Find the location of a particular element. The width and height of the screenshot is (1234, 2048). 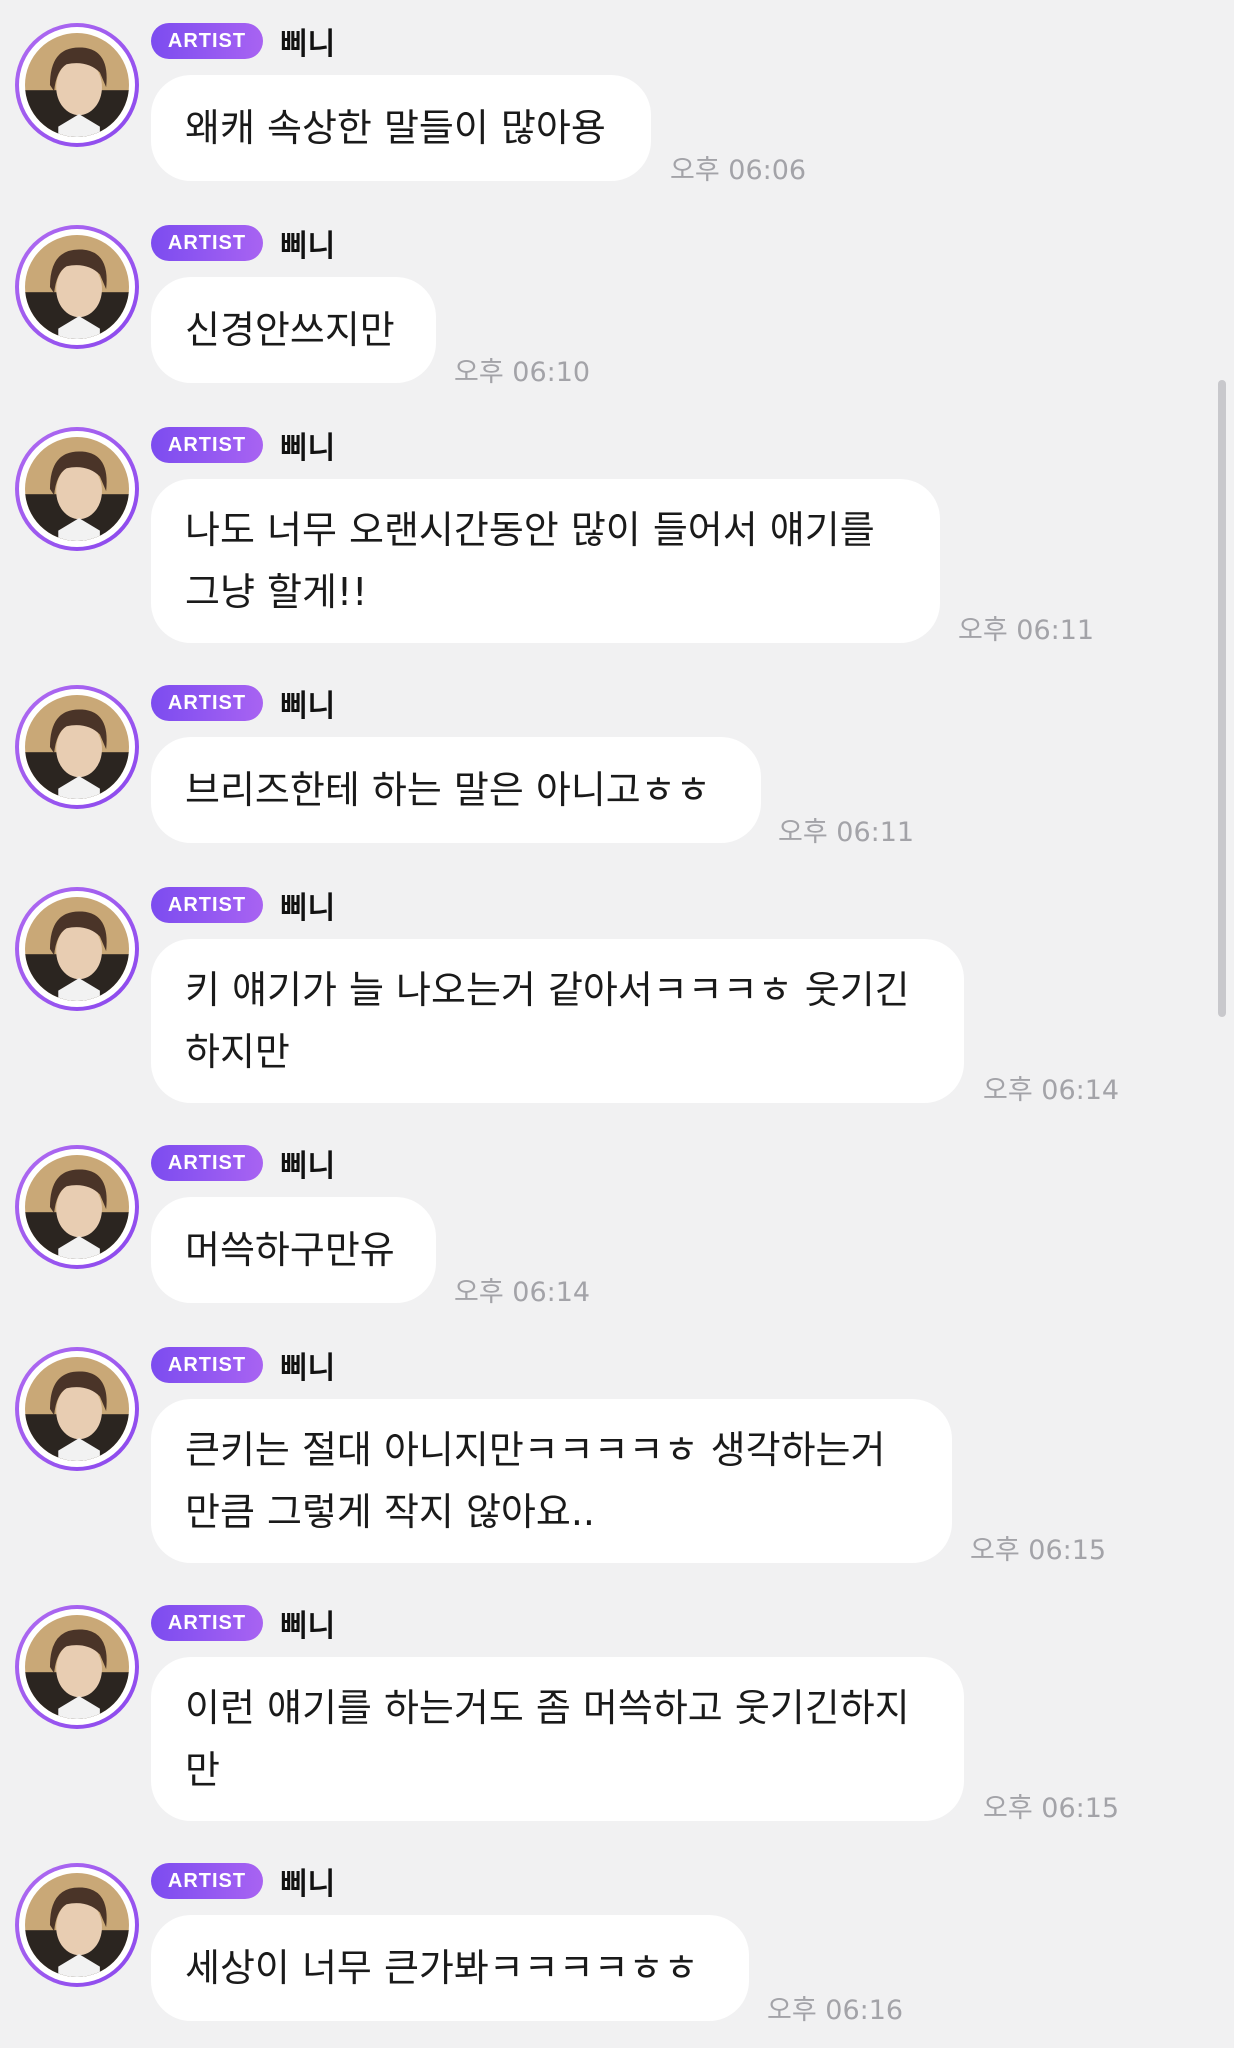

message-bubble: 키 얘기가 늘 나오는거 같아서ㅋㅋㅋㅎ 웃기긴 하지만 is located at coordinates (557, 1021).